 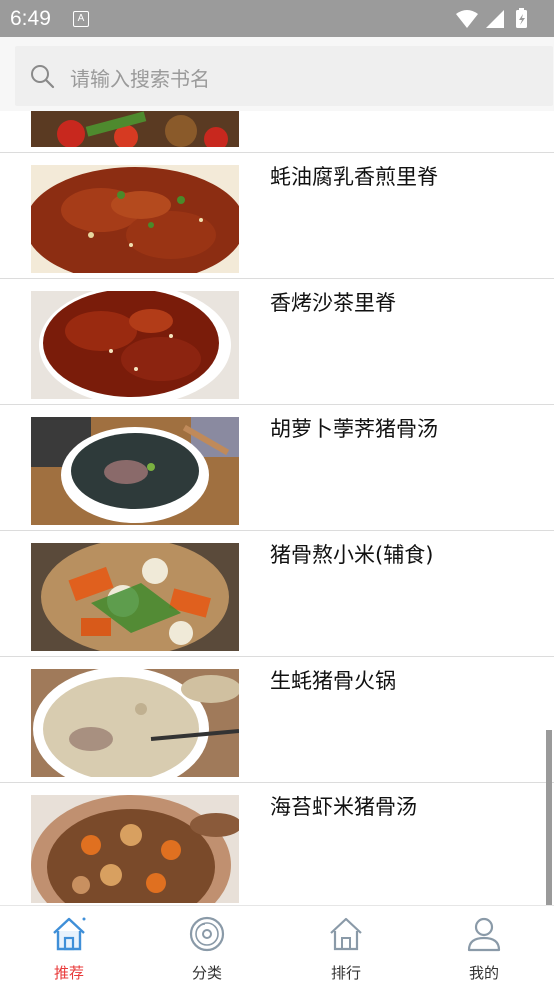 What do you see at coordinates (140, 79) in the screenshot?
I see `search-placeholder: 请输入搜索书名` at bounding box center [140, 79].